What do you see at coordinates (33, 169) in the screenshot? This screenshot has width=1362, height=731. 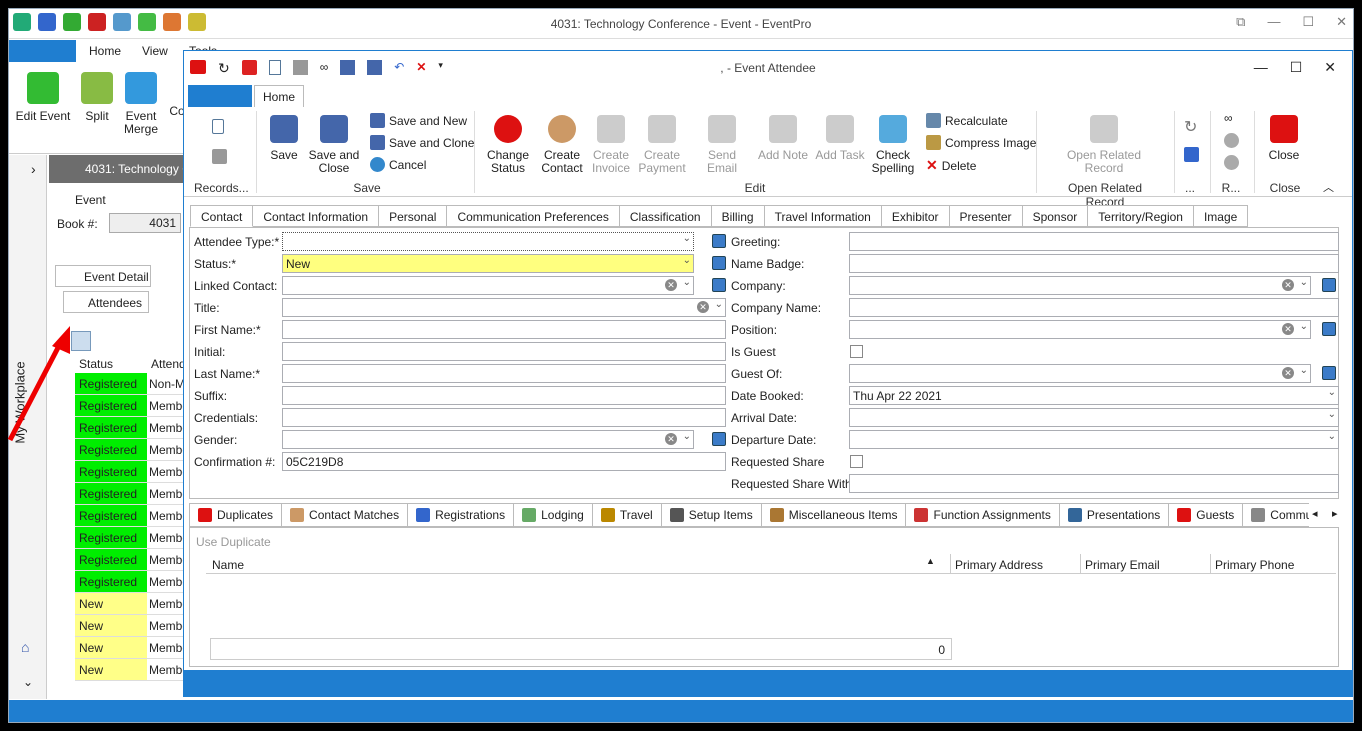 I see `chevron-right-icon: ›` at bounding box center [33, 169].